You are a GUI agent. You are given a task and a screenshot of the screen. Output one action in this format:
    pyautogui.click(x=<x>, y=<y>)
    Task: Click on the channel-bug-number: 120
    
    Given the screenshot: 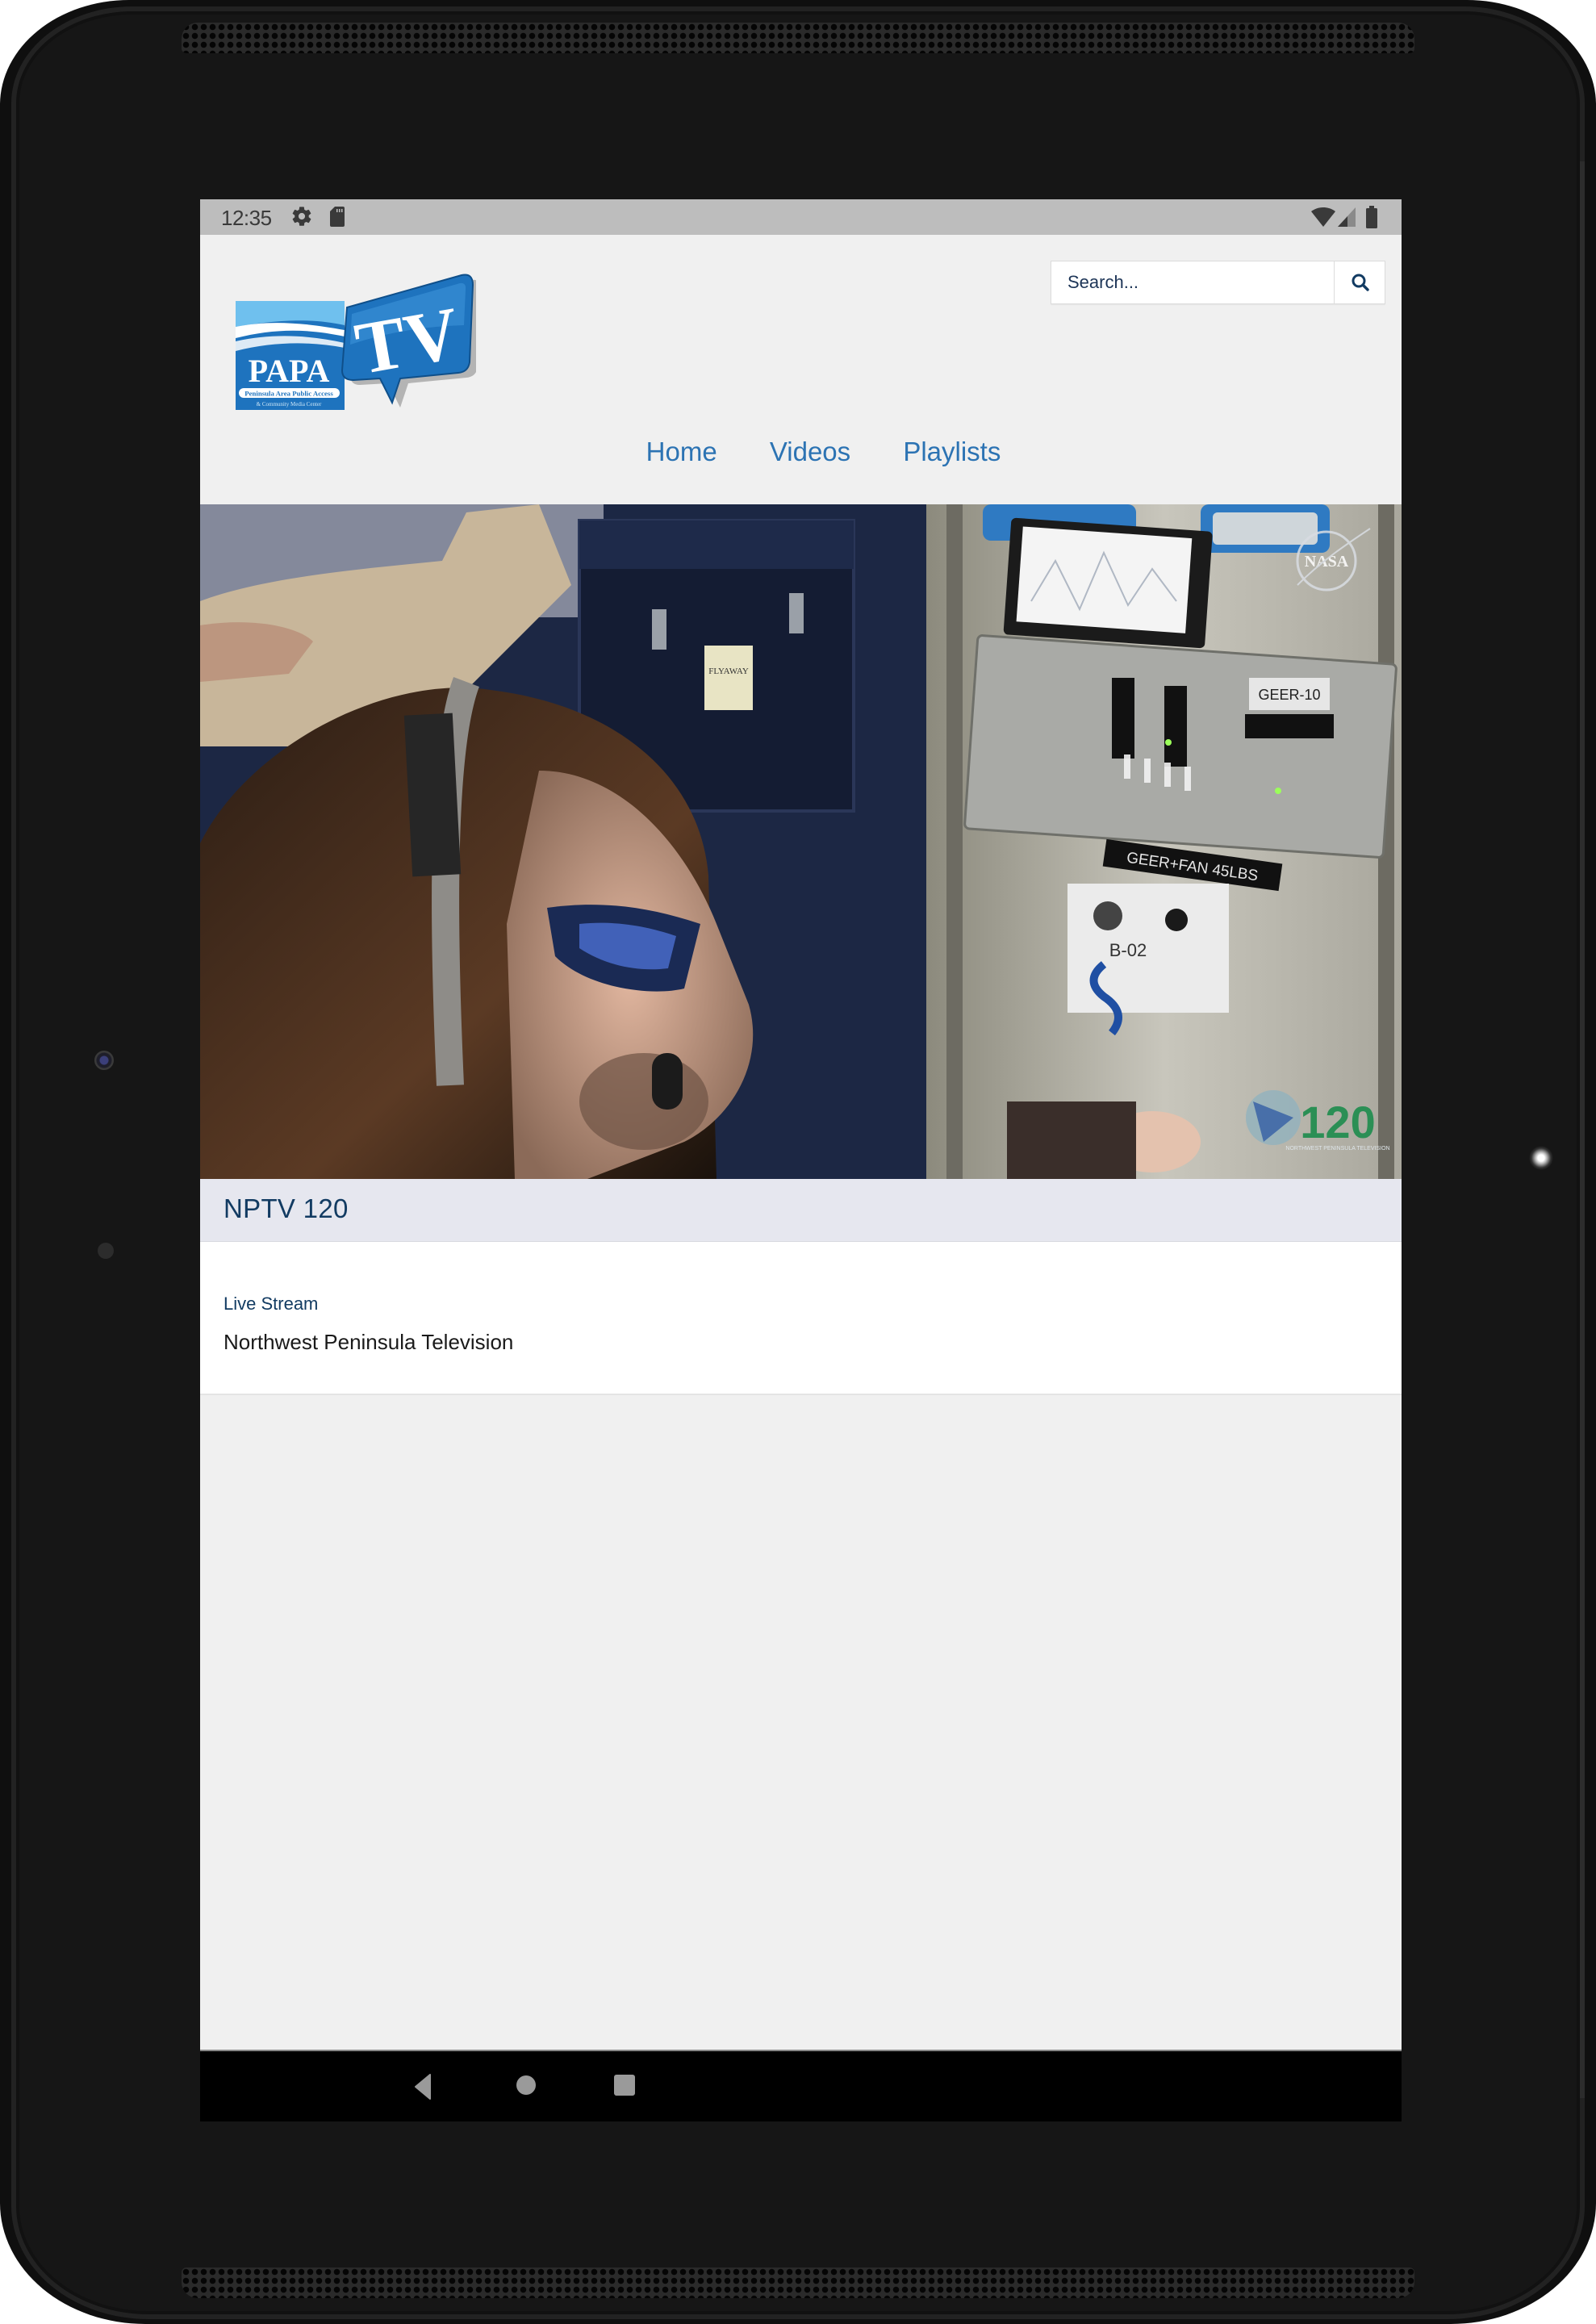 What is the action you would take?
    pyautogui.click(x=1337, y=1122)
    